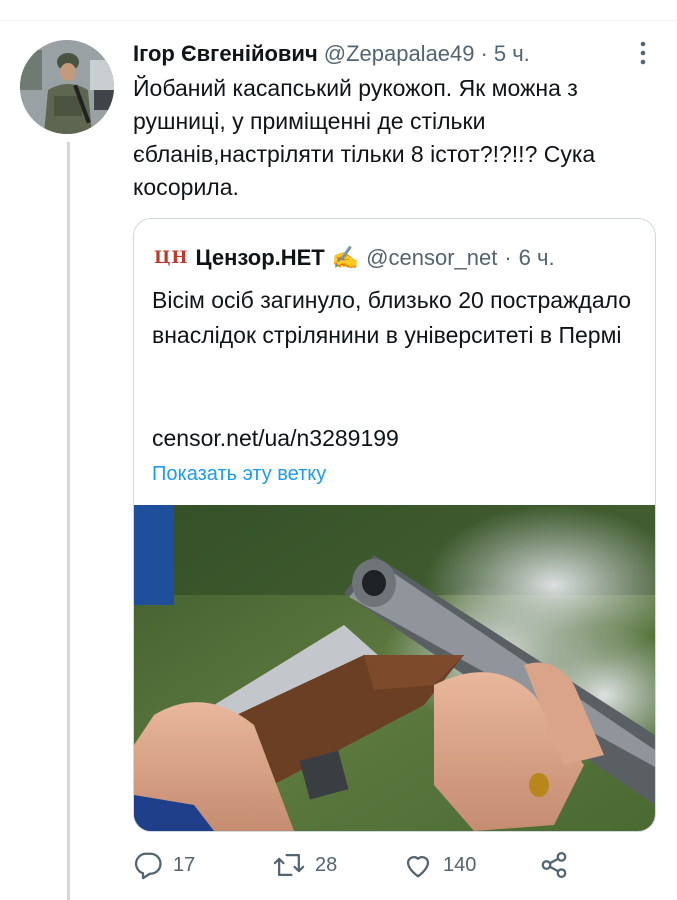 The height and width of the screenshot is (900, 677). I want to click on top-divider, so click(338, 20).